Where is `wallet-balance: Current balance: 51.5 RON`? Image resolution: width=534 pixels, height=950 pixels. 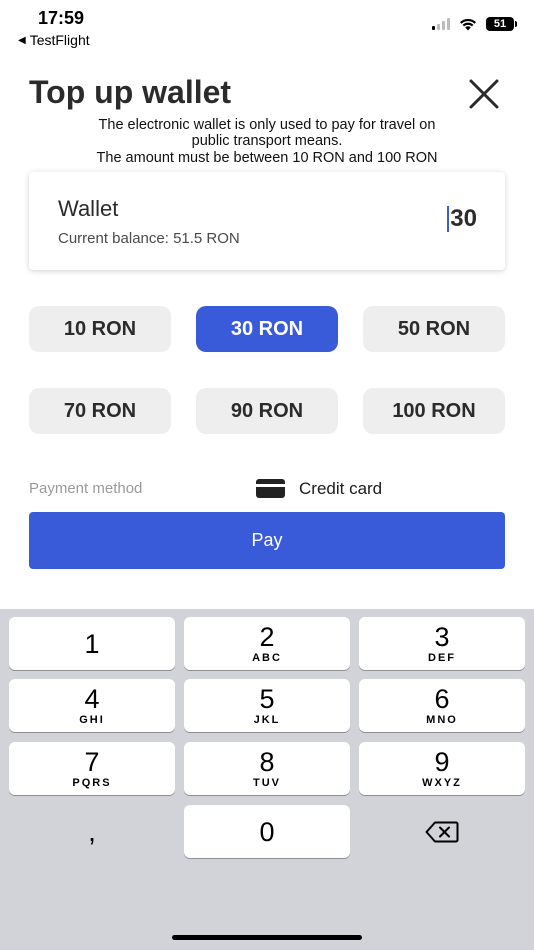 wallet-balance: Current balance: 51.5 RON is located at coordinates (149, 238).